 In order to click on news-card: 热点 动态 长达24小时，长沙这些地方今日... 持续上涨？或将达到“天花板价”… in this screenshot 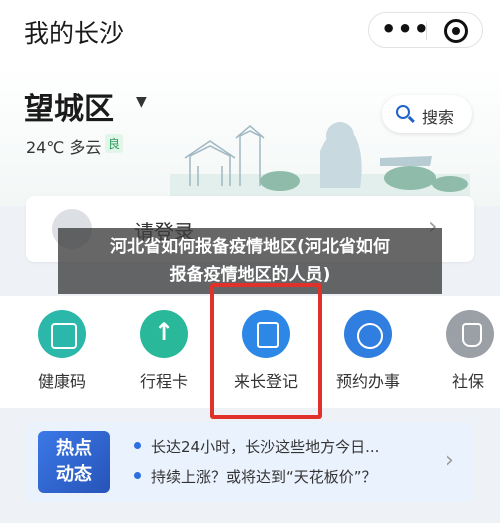, I will do `click(250, 462)`.